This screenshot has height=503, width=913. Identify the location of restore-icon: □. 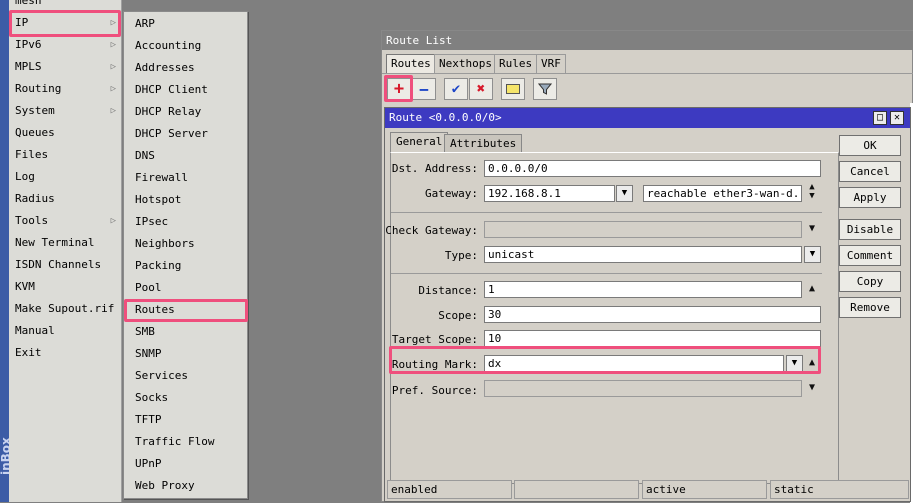
(880, 117).